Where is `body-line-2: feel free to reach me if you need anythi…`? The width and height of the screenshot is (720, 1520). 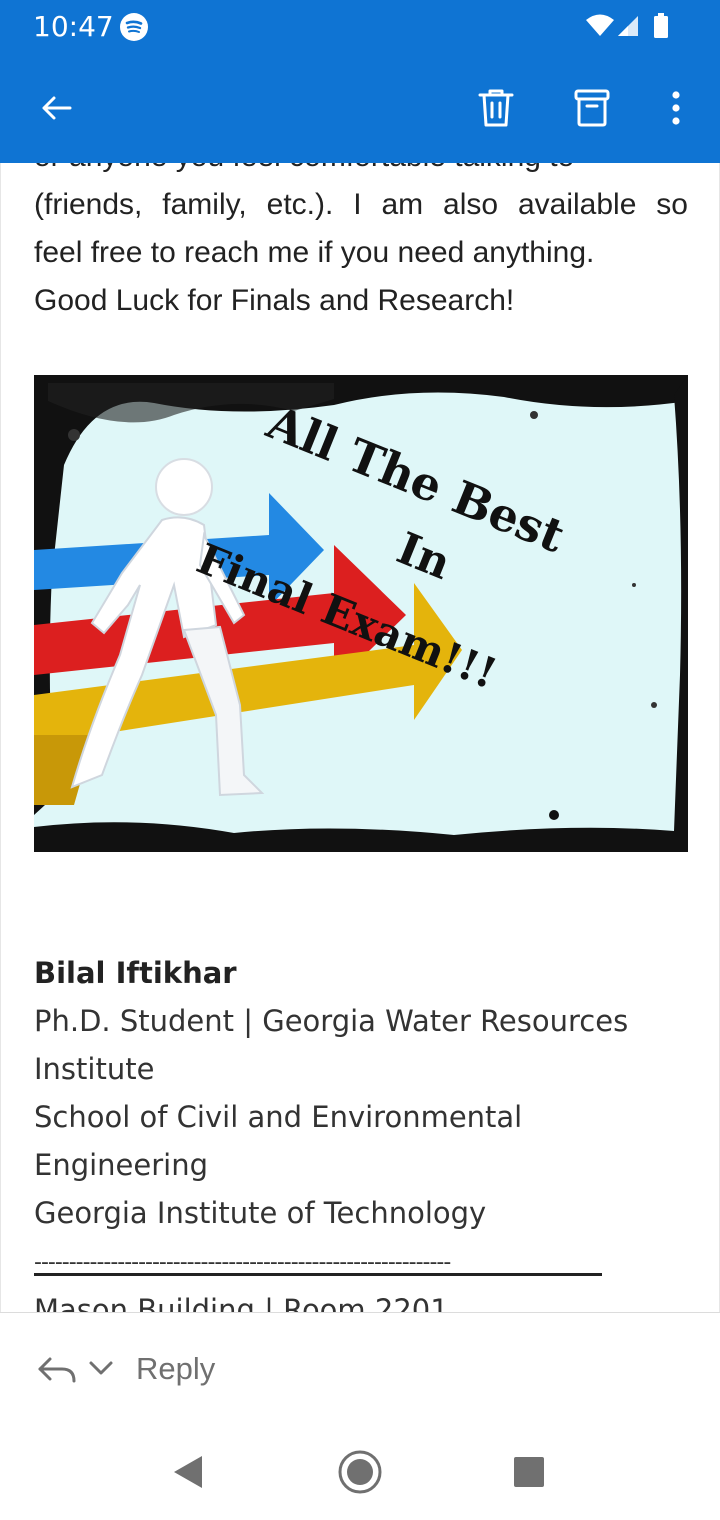
body-line-2: feel free to reach me if you need anythi… is located at coordinates (314, 252).